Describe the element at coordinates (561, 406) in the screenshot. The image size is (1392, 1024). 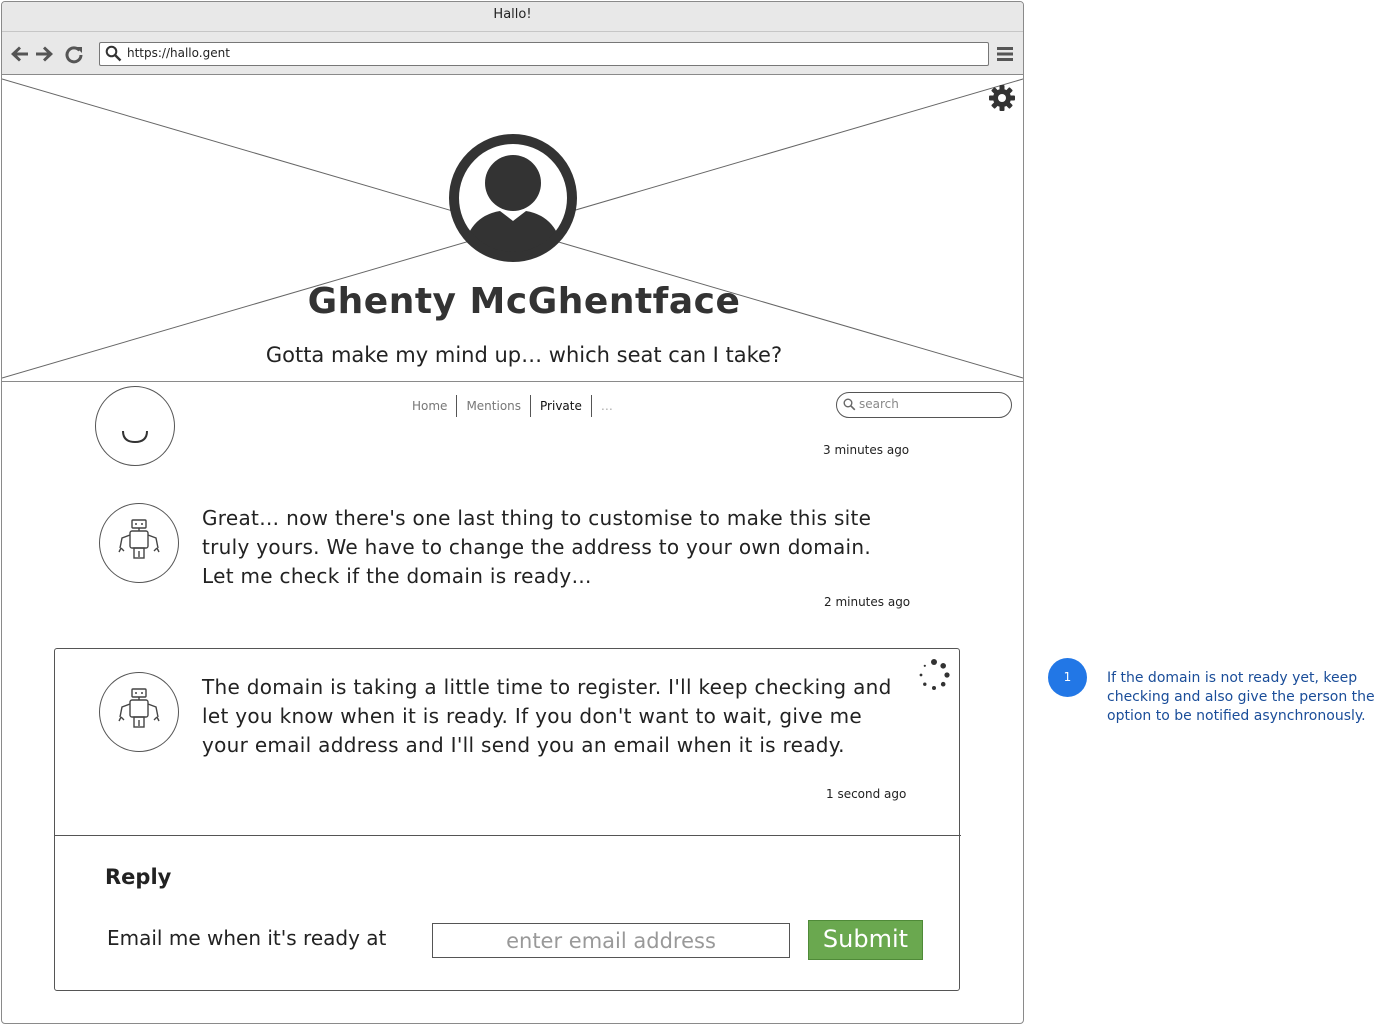
I see `tab-private: Private` at that location.